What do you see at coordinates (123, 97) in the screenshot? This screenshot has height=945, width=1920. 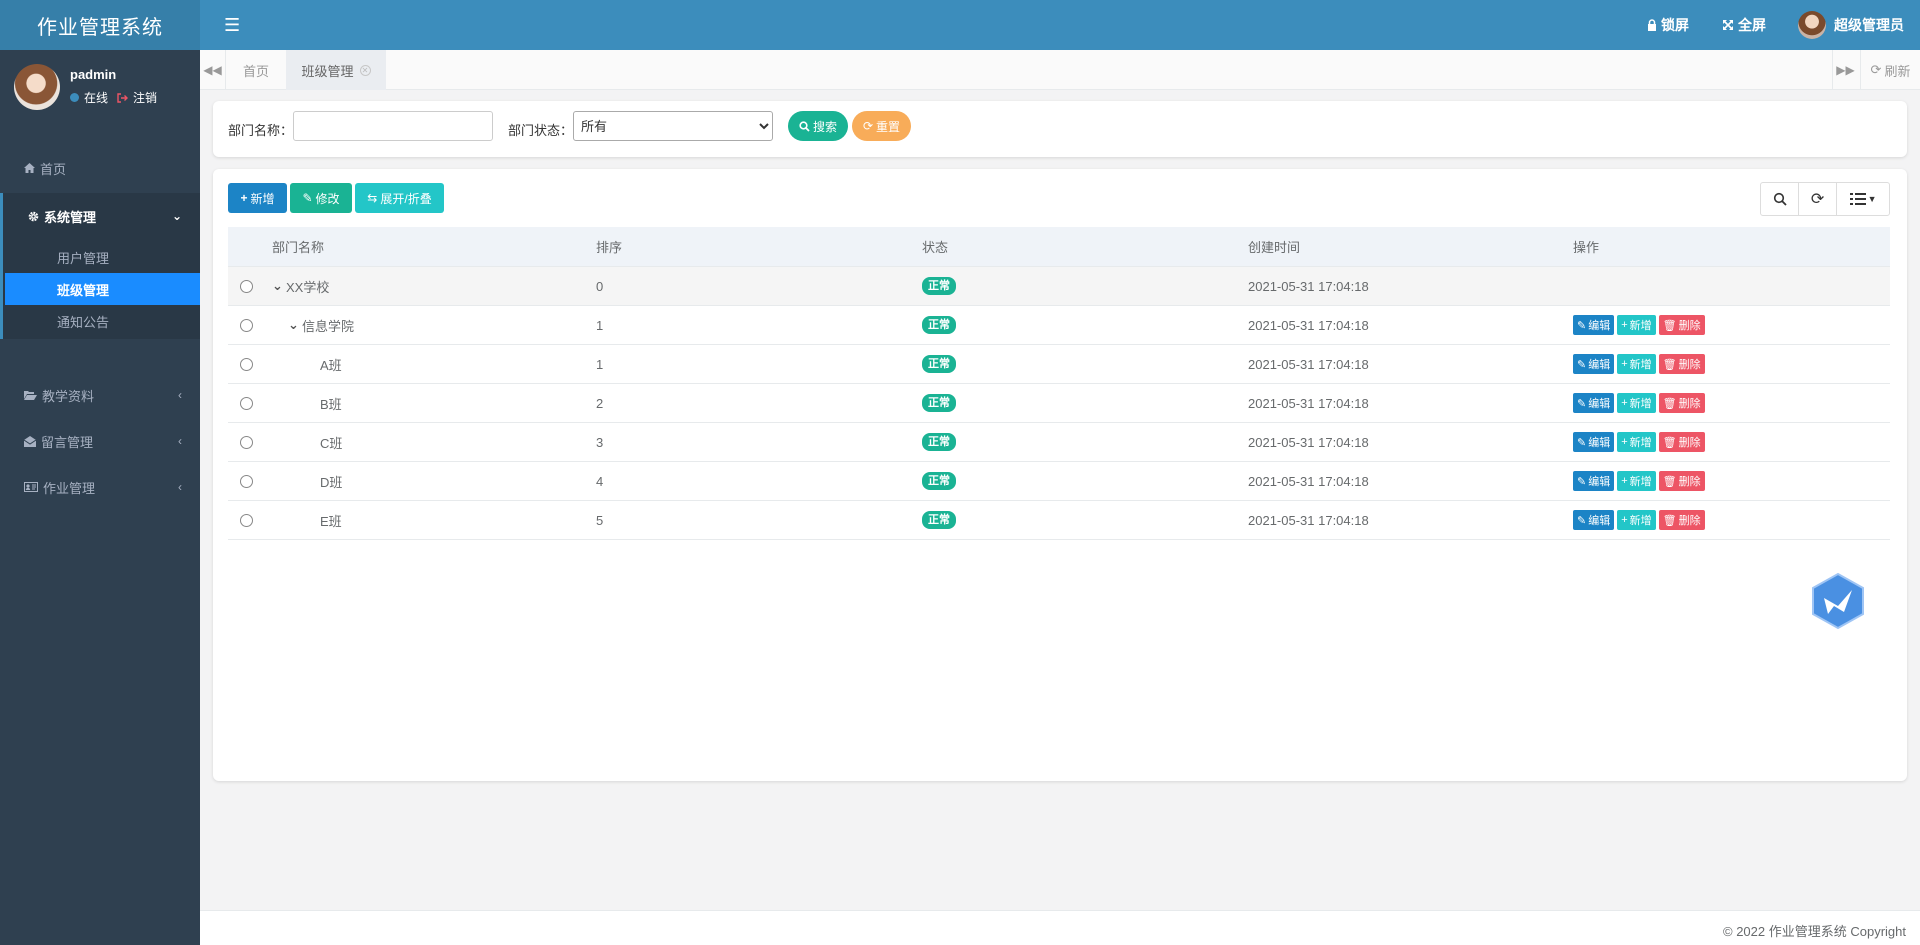 I see `sign-out-icon` at bounding box center [123, 97].